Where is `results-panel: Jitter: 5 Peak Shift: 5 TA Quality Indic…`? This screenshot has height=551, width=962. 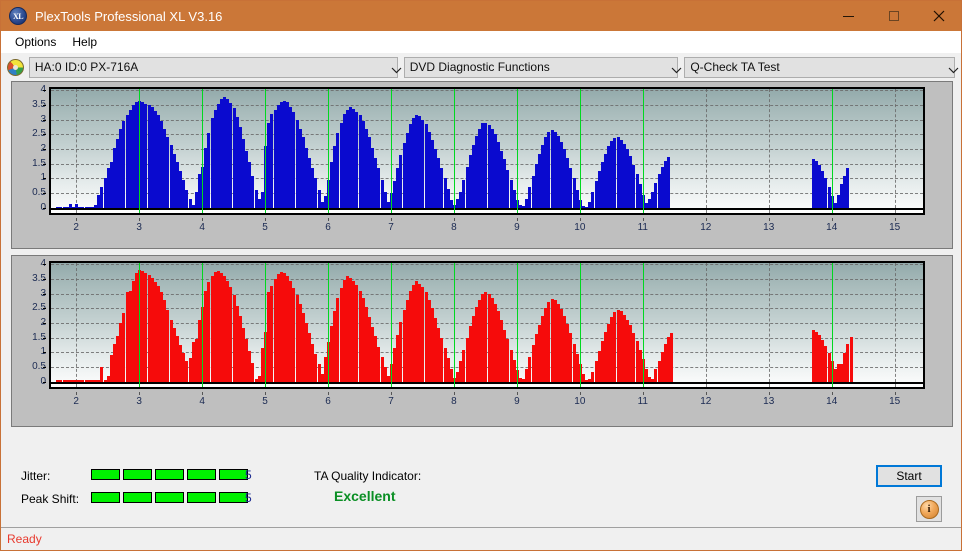
results-panel: Jitter: 5 Peak Shift: 5 TA Quality Indic… is located at coordinates (481, 492).